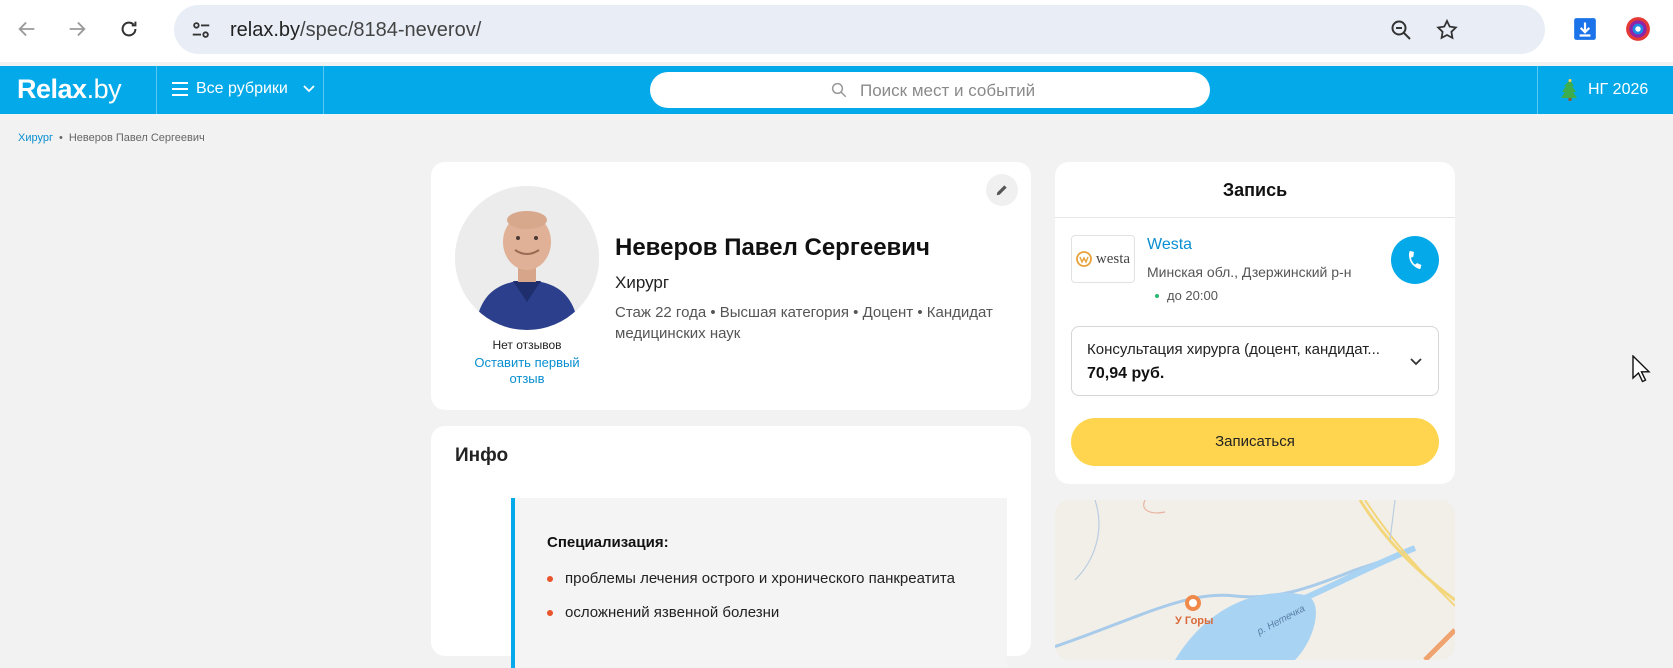  I want to click on browser-extension-icon, so click(1638, 29).